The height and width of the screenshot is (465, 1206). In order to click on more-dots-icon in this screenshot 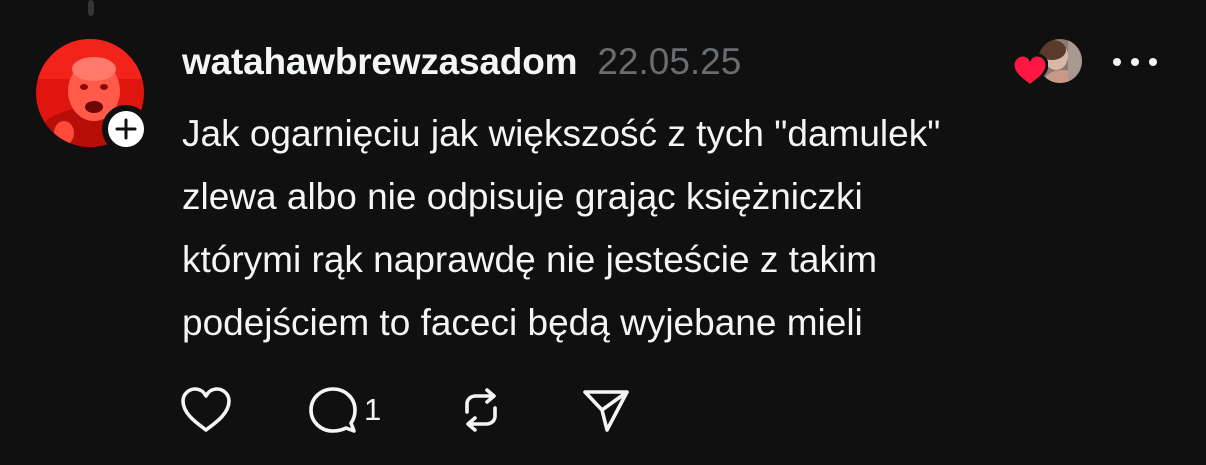, I will do `click(1135, 62)`.